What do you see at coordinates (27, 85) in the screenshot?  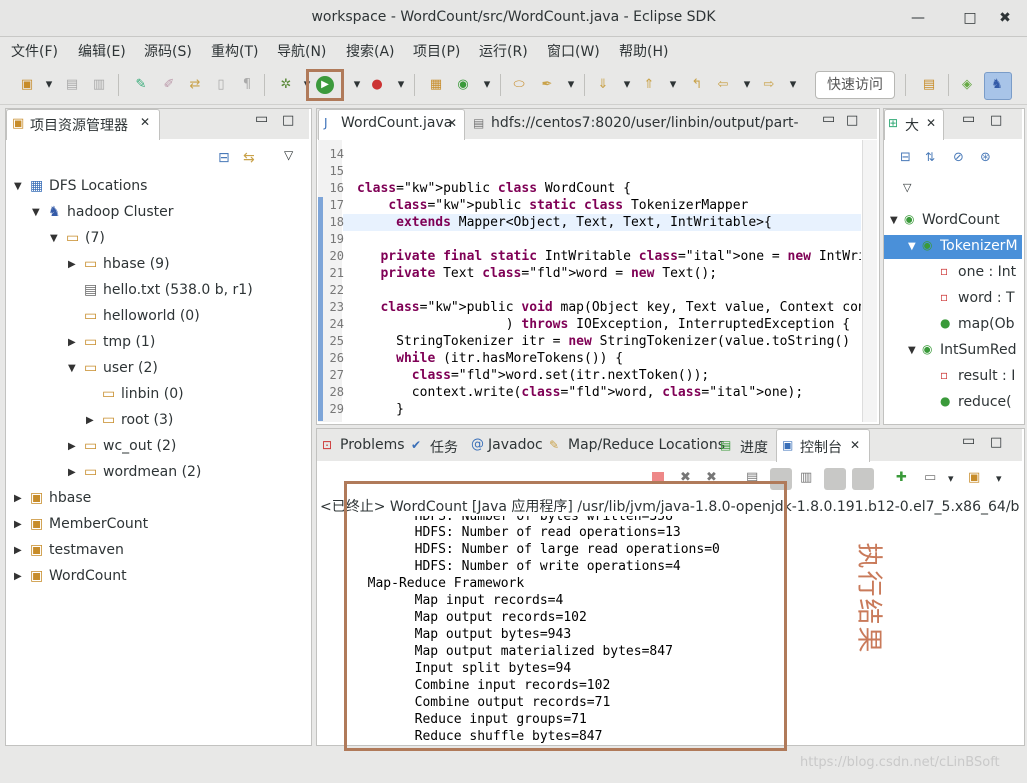 I see `new-icon: ▣` at bounding box center [27, 85].